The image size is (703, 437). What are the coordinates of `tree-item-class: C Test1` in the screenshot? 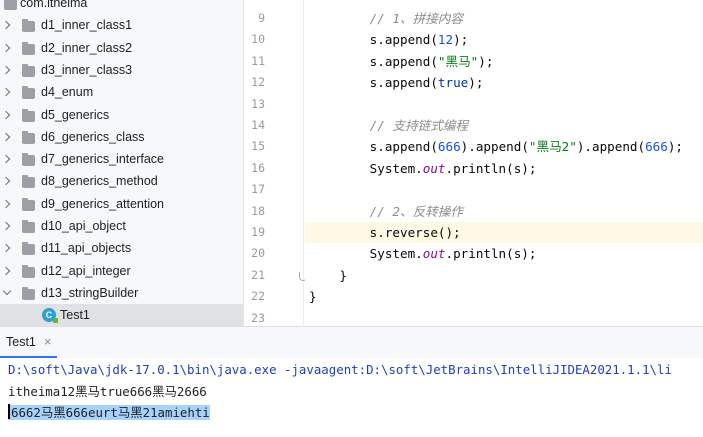 It's located at (121, 315).